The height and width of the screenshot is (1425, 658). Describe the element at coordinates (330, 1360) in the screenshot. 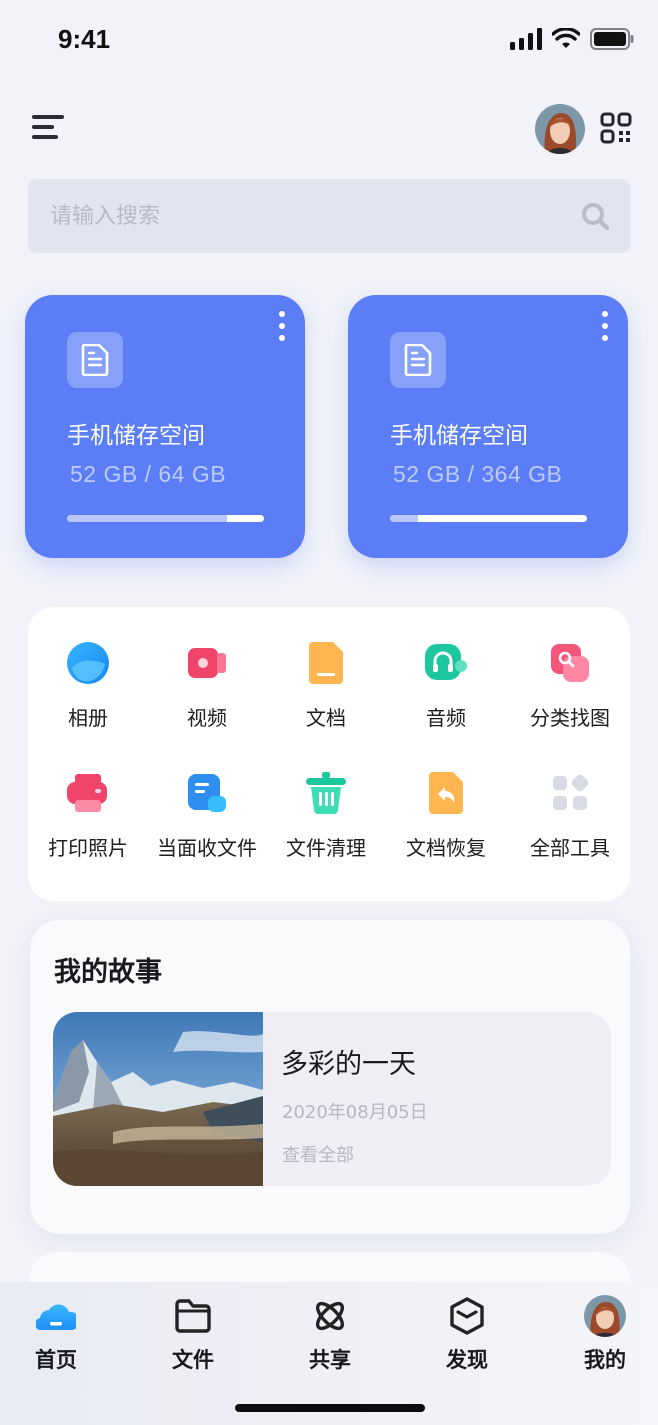

I see `tab-label: 共享` at that location.